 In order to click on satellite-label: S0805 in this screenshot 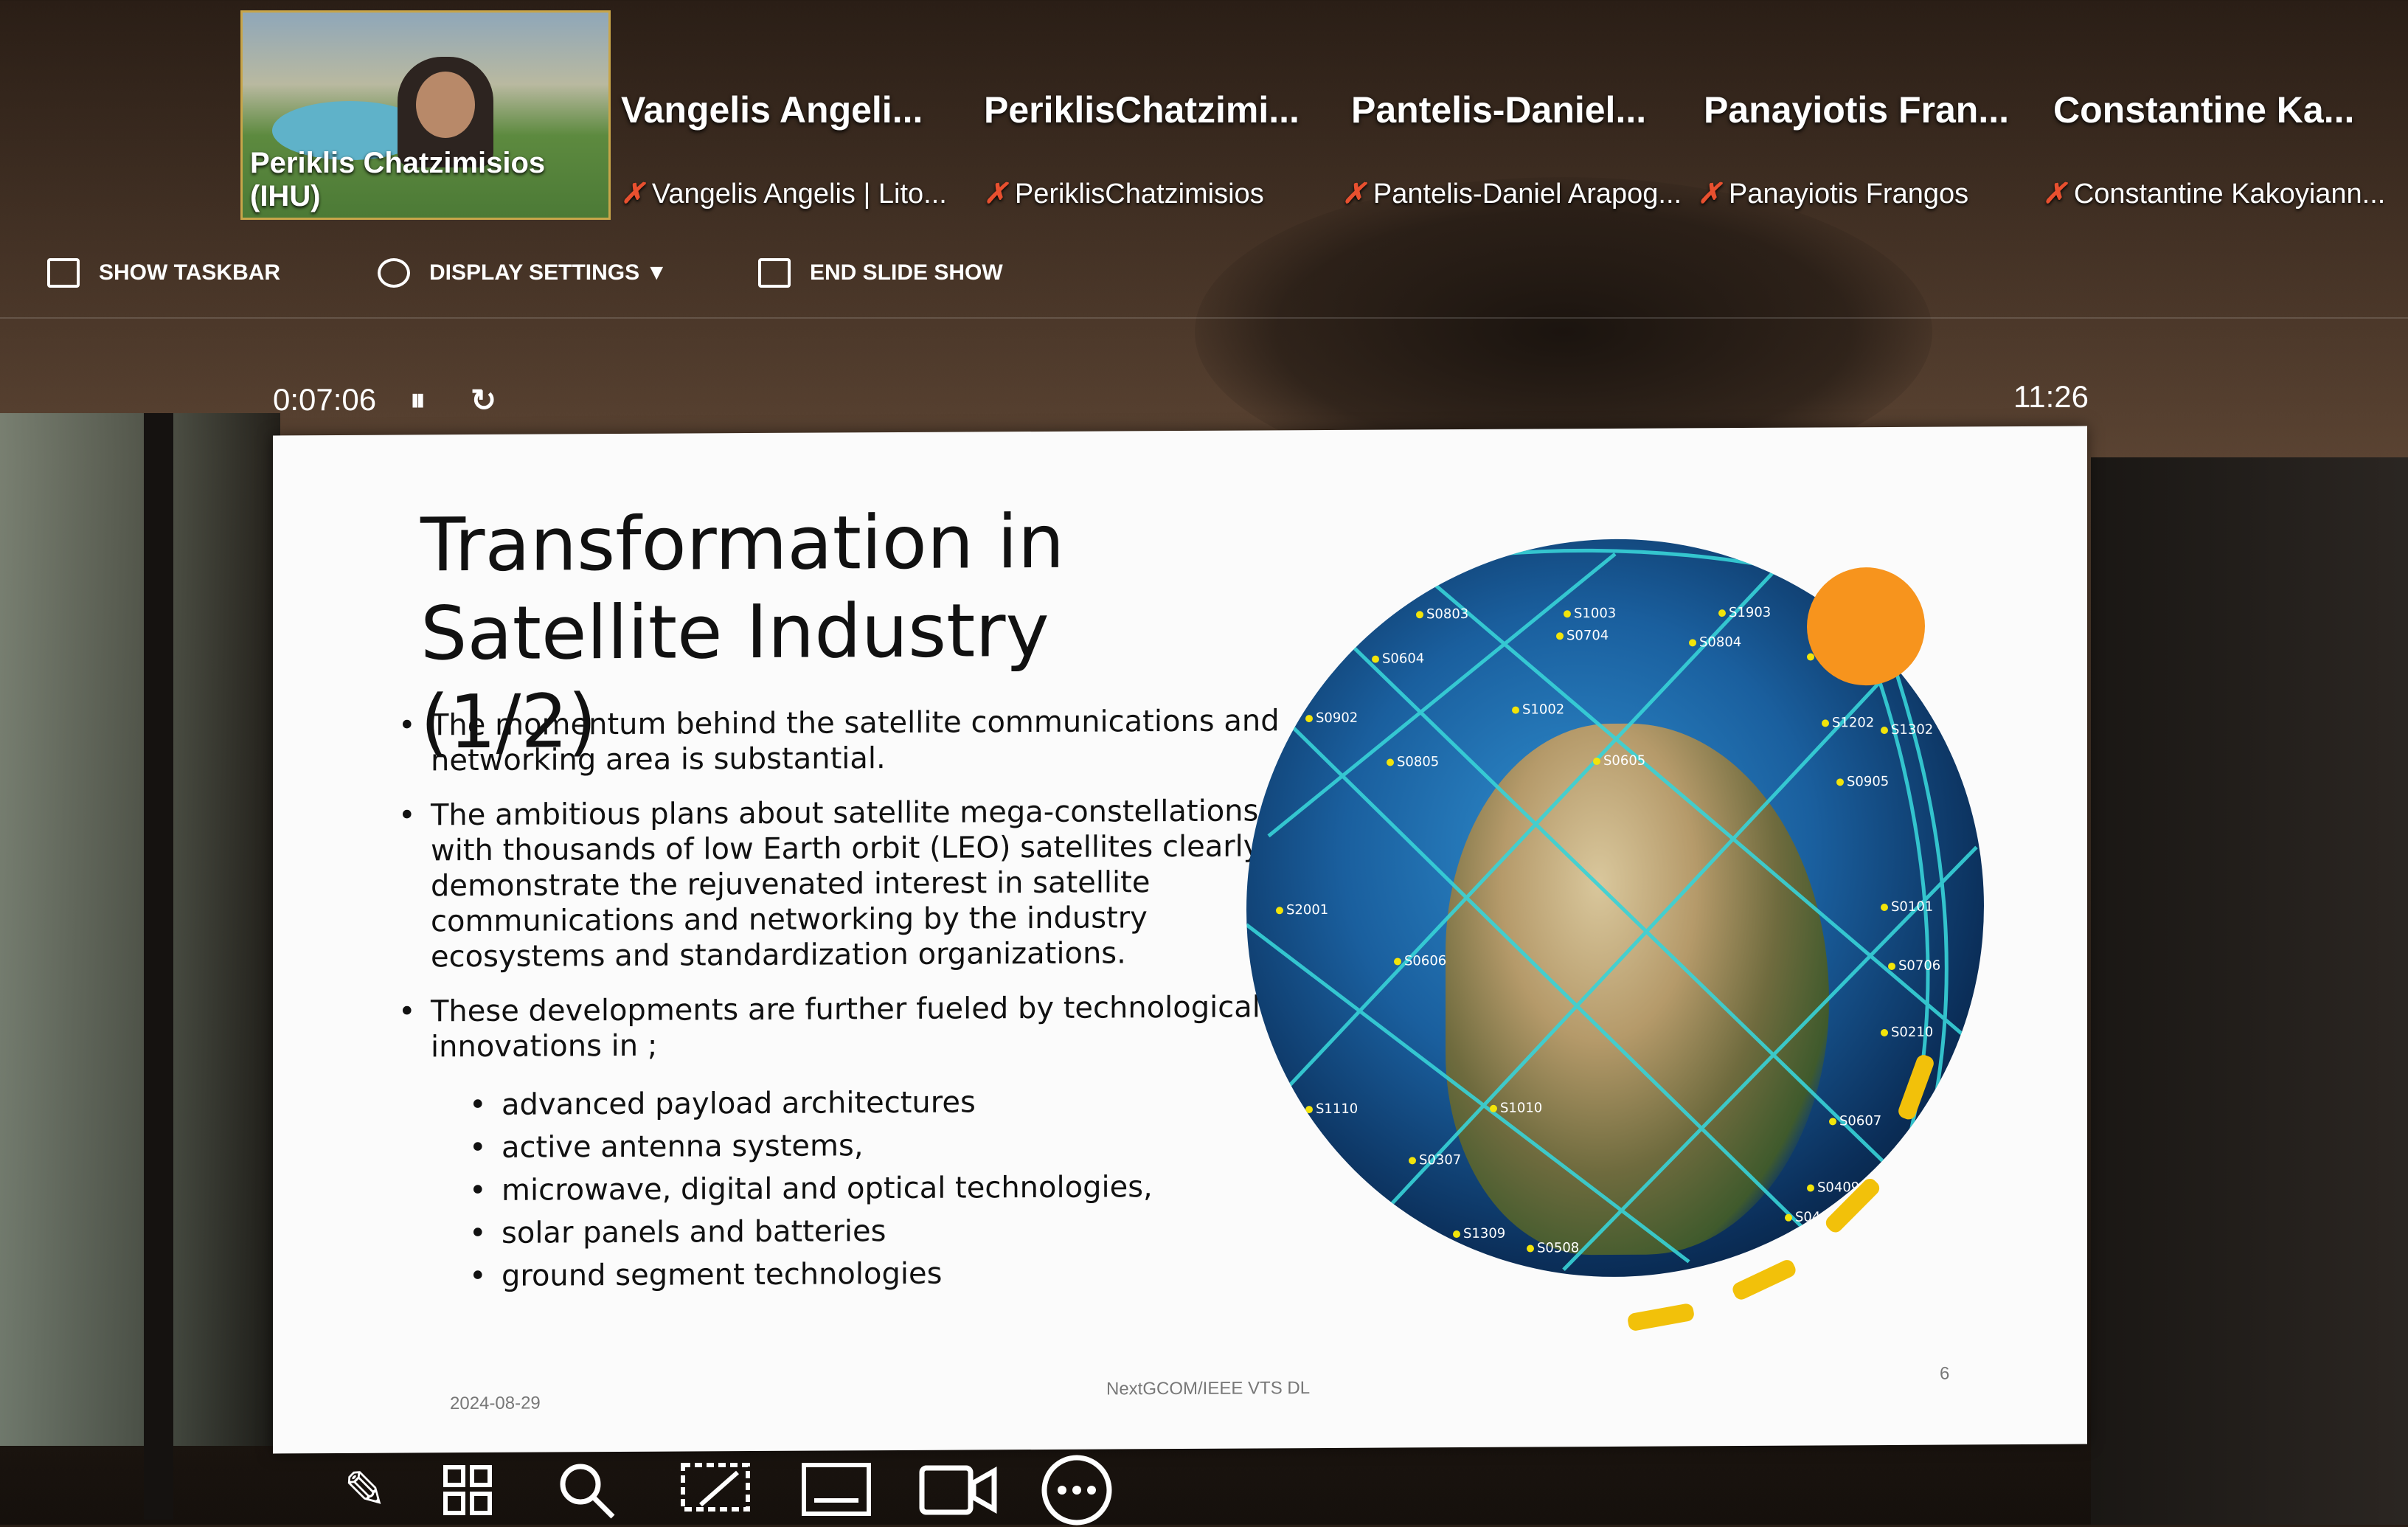, I will do `click(1413, 761)`.